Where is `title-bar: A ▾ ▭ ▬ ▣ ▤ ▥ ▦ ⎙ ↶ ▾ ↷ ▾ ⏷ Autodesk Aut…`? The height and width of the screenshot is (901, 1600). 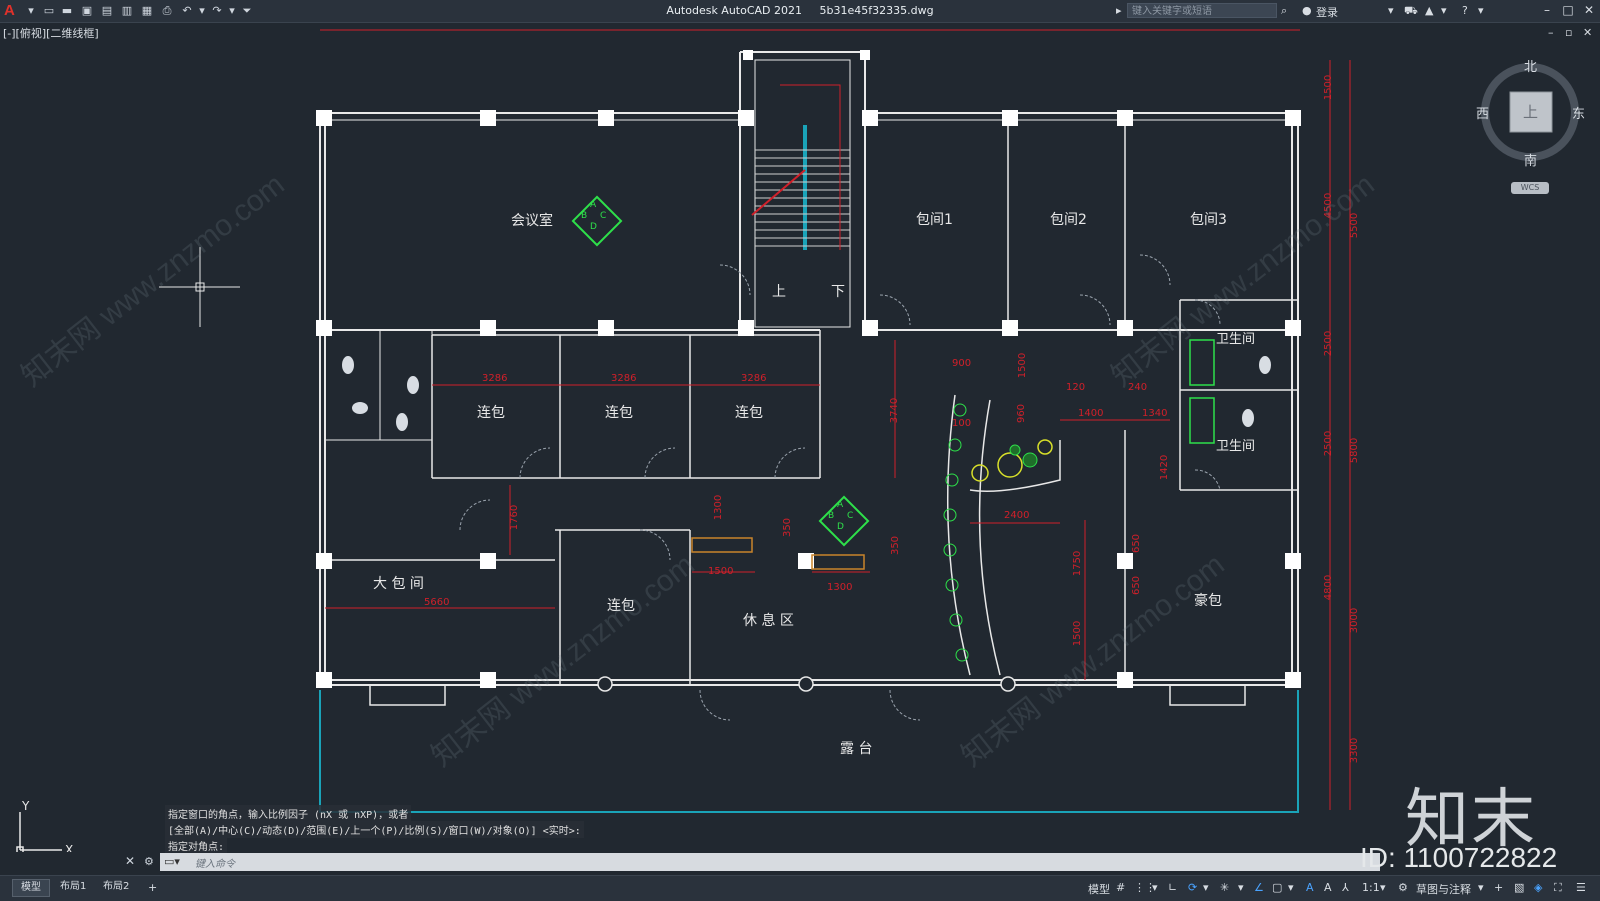 title-bar: A ▾ ▭ ▬ ▣ ▤ ▥ ▦ ⎙ ↶ ▾ ↷ ▾ ⏷ Autodesk Aut… is located at coordinates (800, 11).